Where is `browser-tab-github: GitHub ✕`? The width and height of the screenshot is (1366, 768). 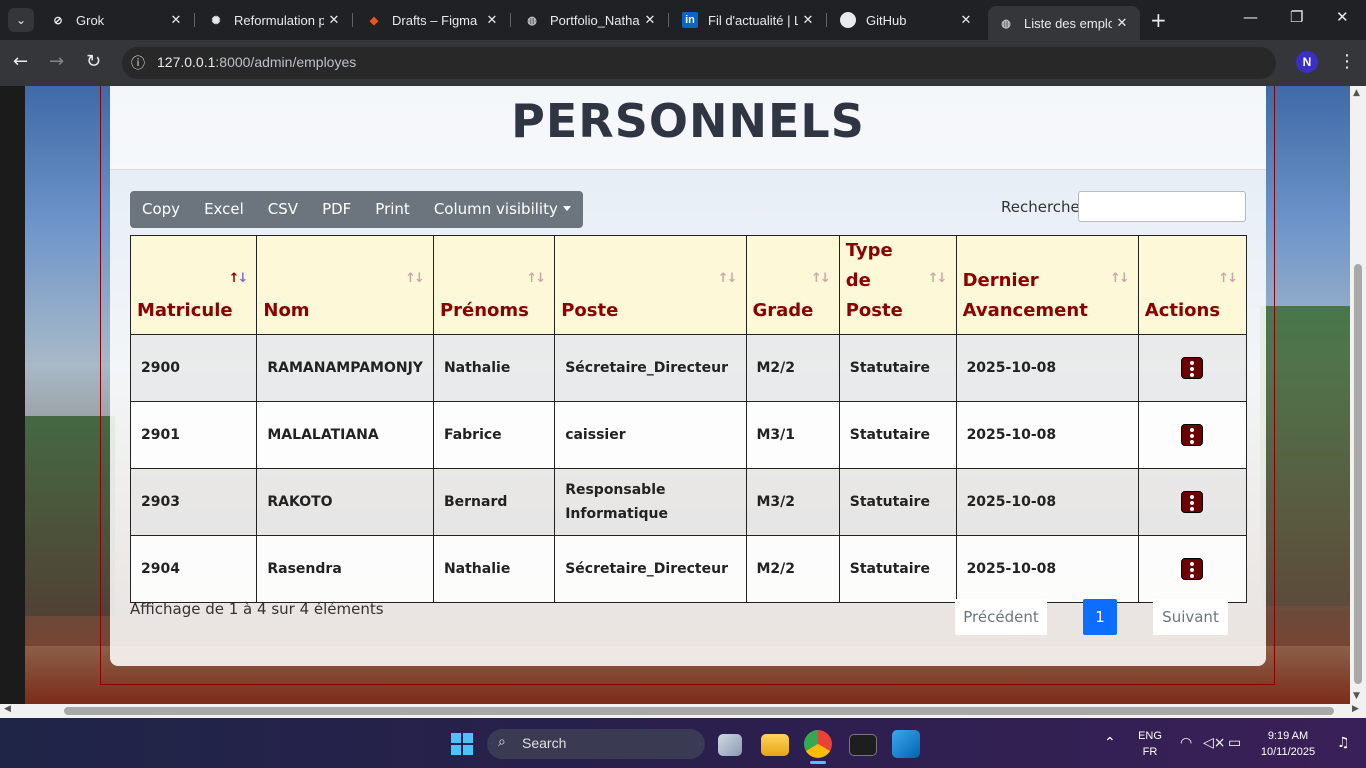 browser-tab-github: GitHub ✕ is located at coordinates (907, 20).